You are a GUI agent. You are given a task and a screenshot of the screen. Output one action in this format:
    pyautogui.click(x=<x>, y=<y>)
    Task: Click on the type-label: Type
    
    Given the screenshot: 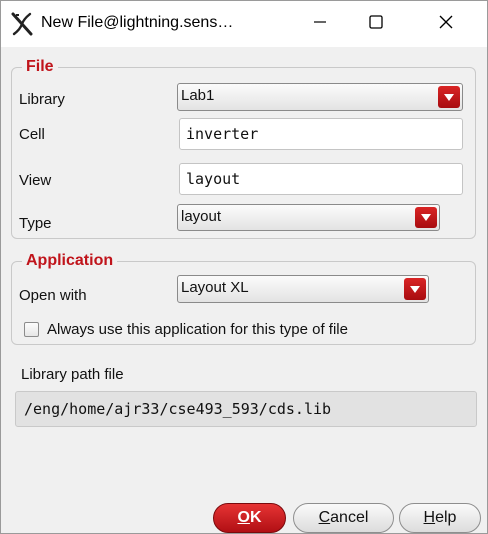 What is the action you would take?
    pyautogui.click(x=35, y=223)
    